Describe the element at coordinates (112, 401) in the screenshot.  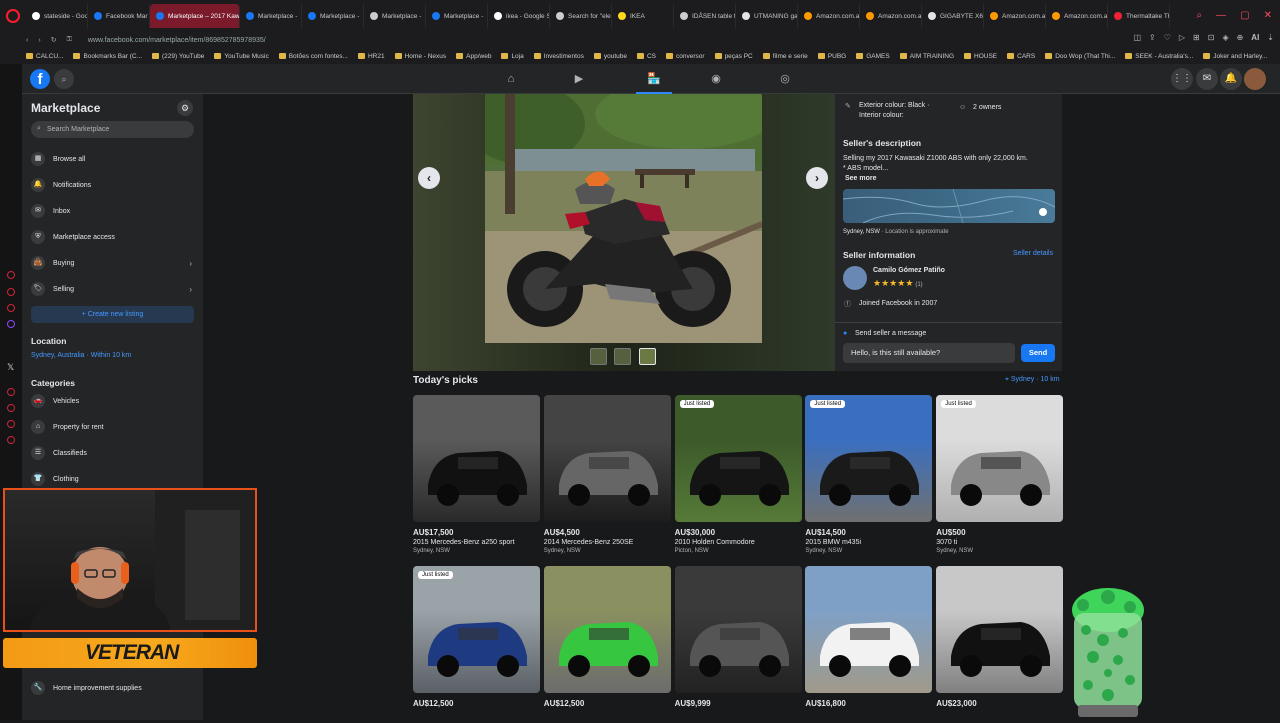
I see `category-vehicles: 🚗 Vehicles` at that location.